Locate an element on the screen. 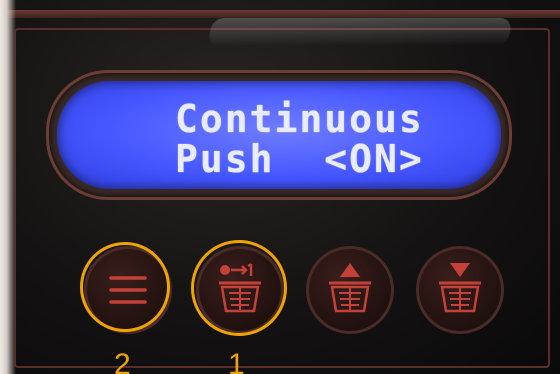 Image resolution: width=560 pixels, height=374 pixels. basket-up-button is located at coordinates (350, 290).